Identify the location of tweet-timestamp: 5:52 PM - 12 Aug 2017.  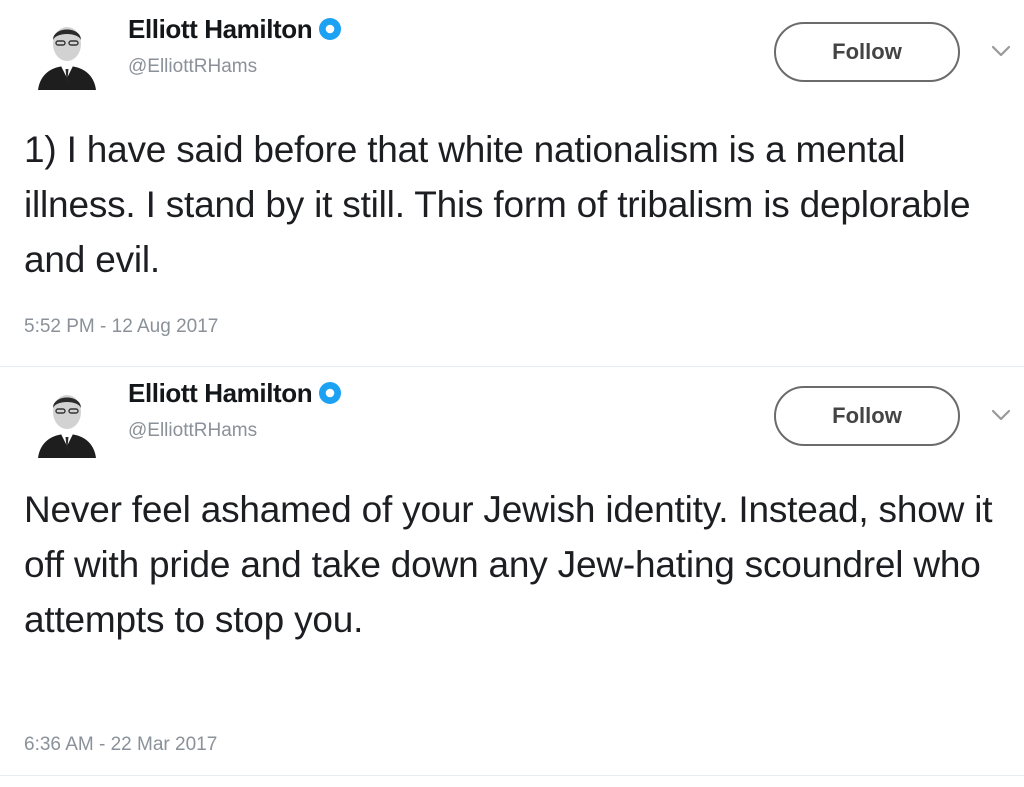
(121, 327).